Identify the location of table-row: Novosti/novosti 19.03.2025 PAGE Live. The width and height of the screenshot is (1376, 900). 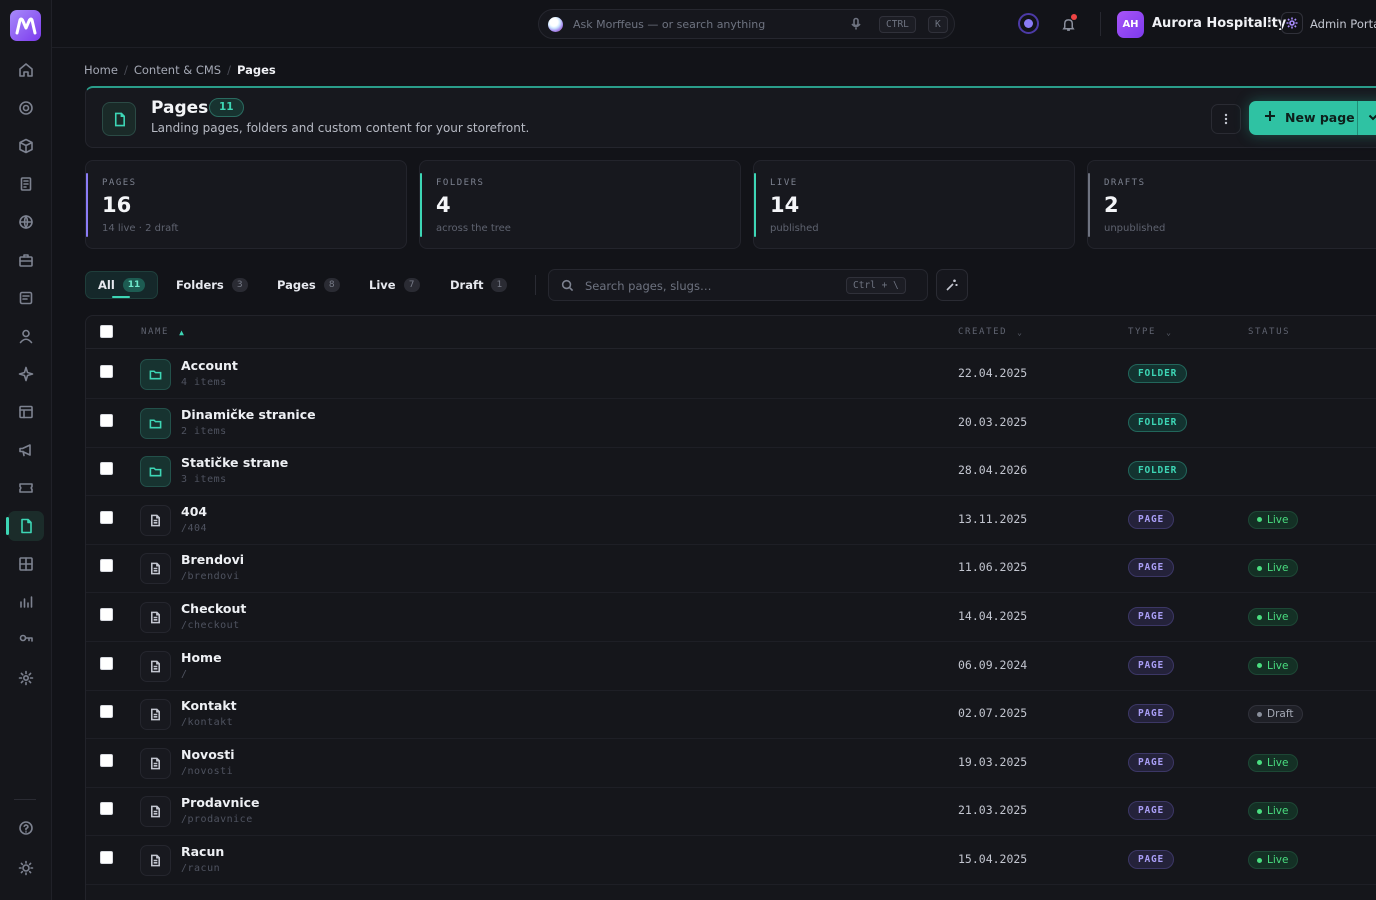
(731, 763).